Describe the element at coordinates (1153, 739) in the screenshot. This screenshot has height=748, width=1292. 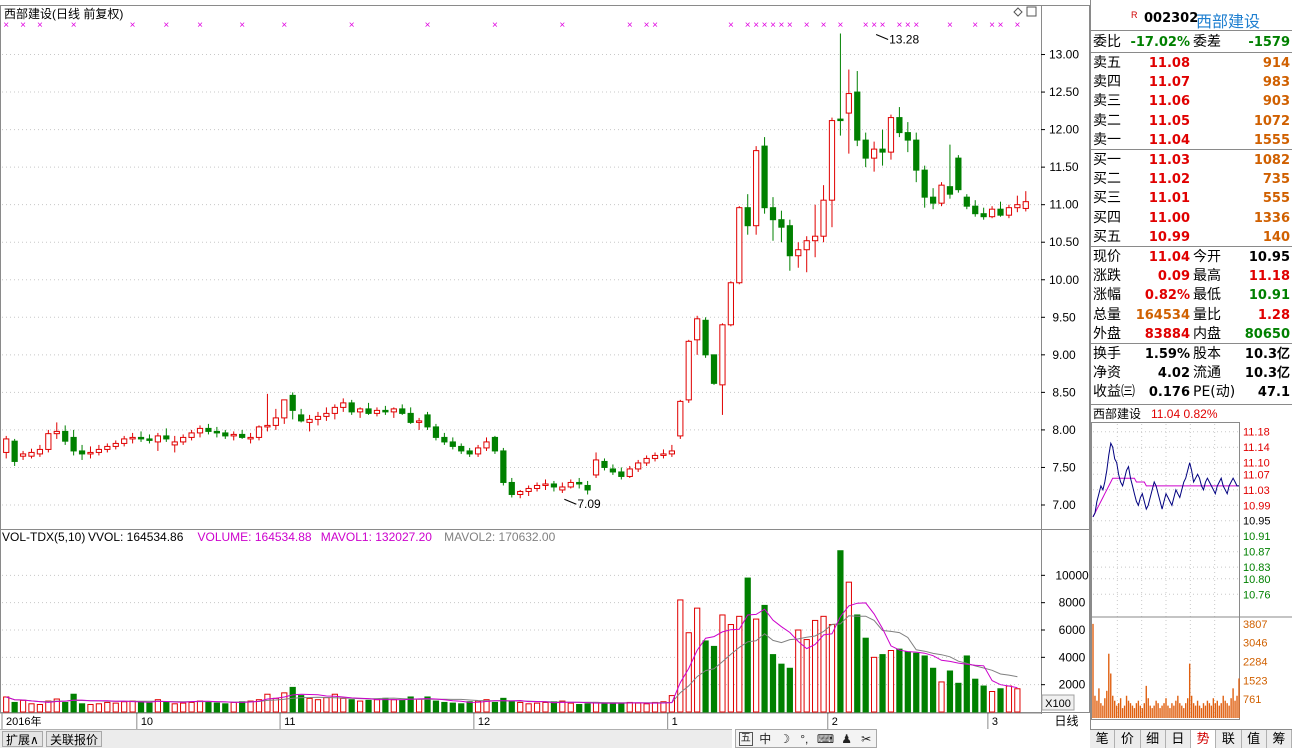
I see `right-tab: 细` at that location.